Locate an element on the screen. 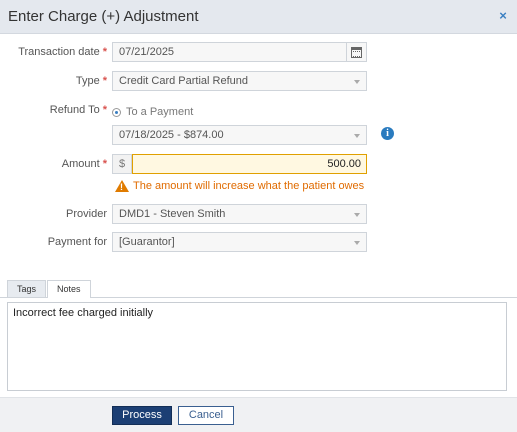 The width and height of the screenshot is (517, 432). amount-input: 500.00 is located at coordinates (249, 164).